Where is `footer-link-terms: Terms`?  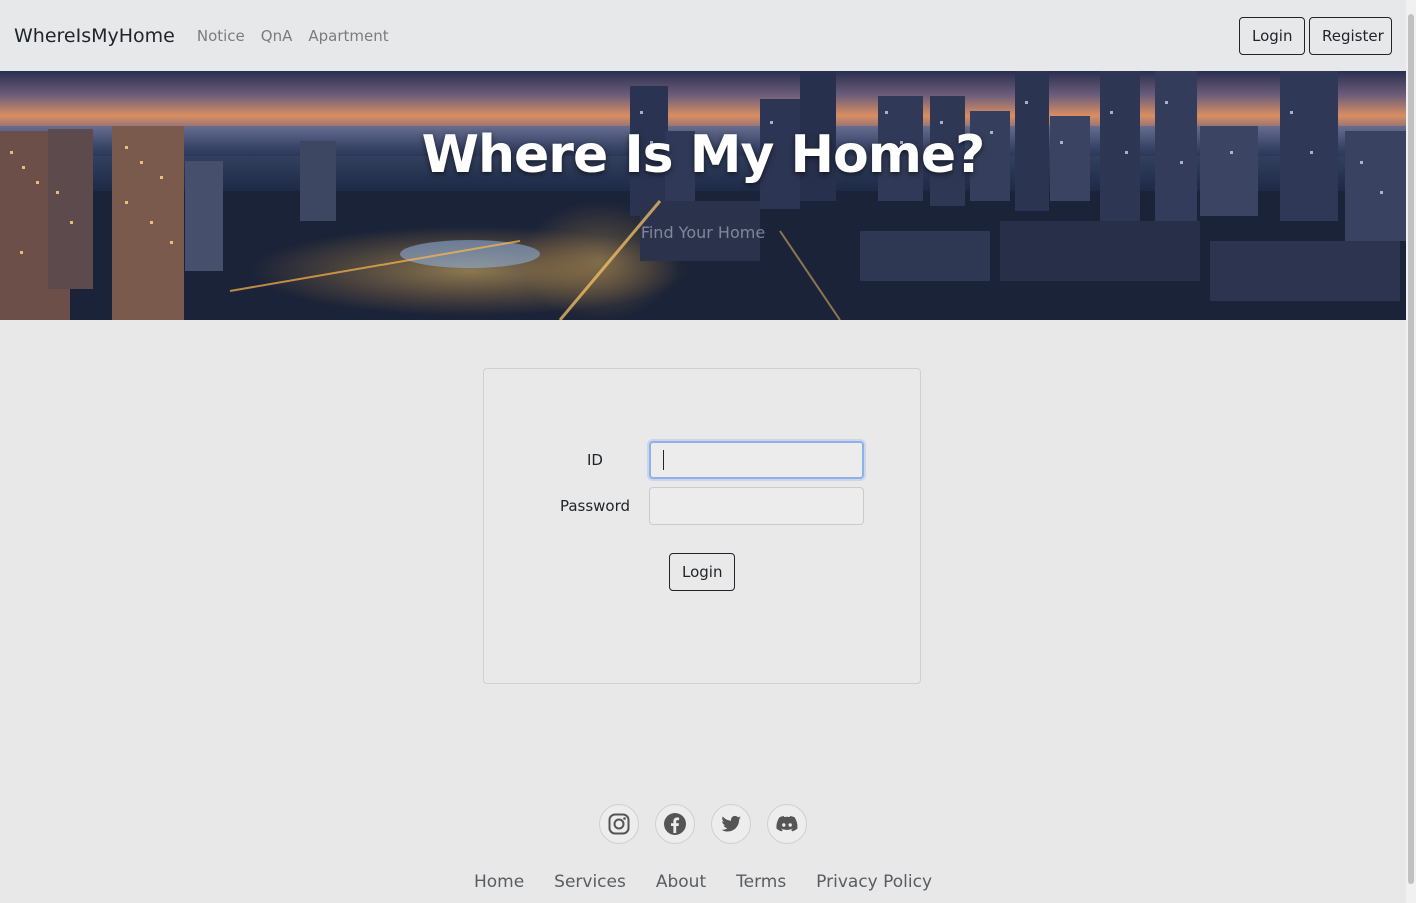 footer-link-terms: Terms is located at coordinates (761, 882).